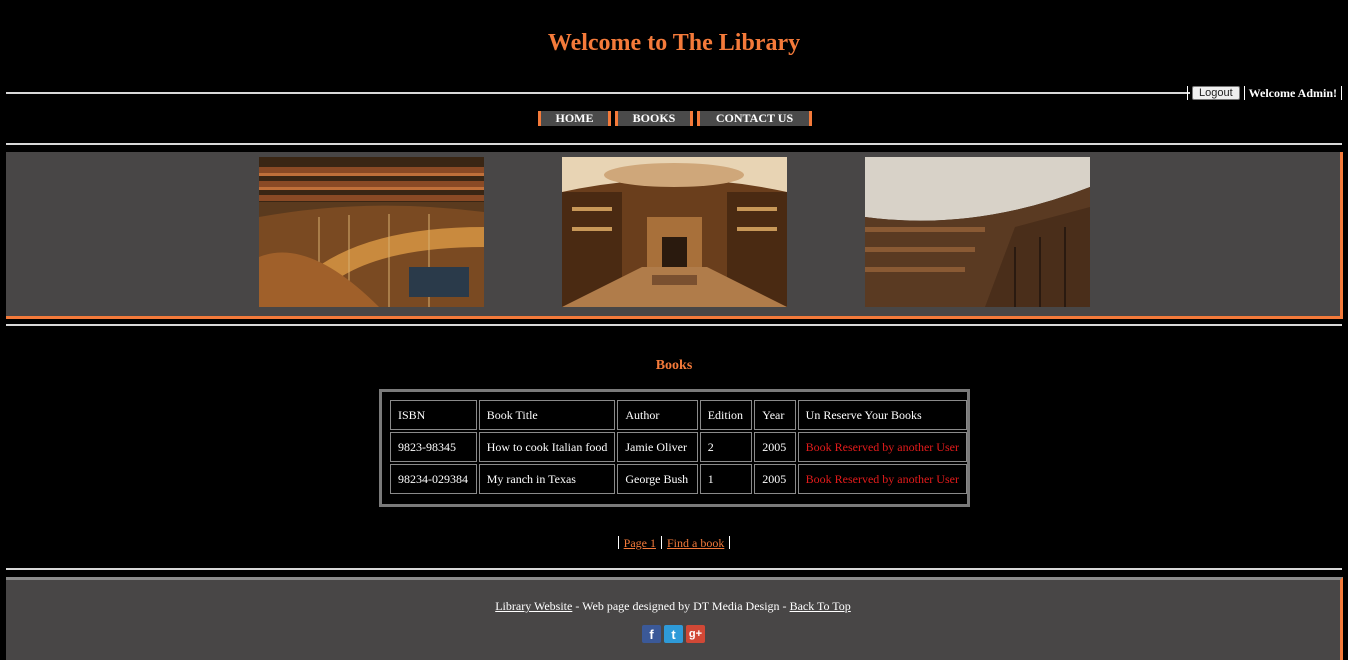 The height and width of the screenshot is (660, 1348). Describe the element at coordinates (820, 606) in the screenshot. I see `back-to-top-link: Back To Top` at that location.